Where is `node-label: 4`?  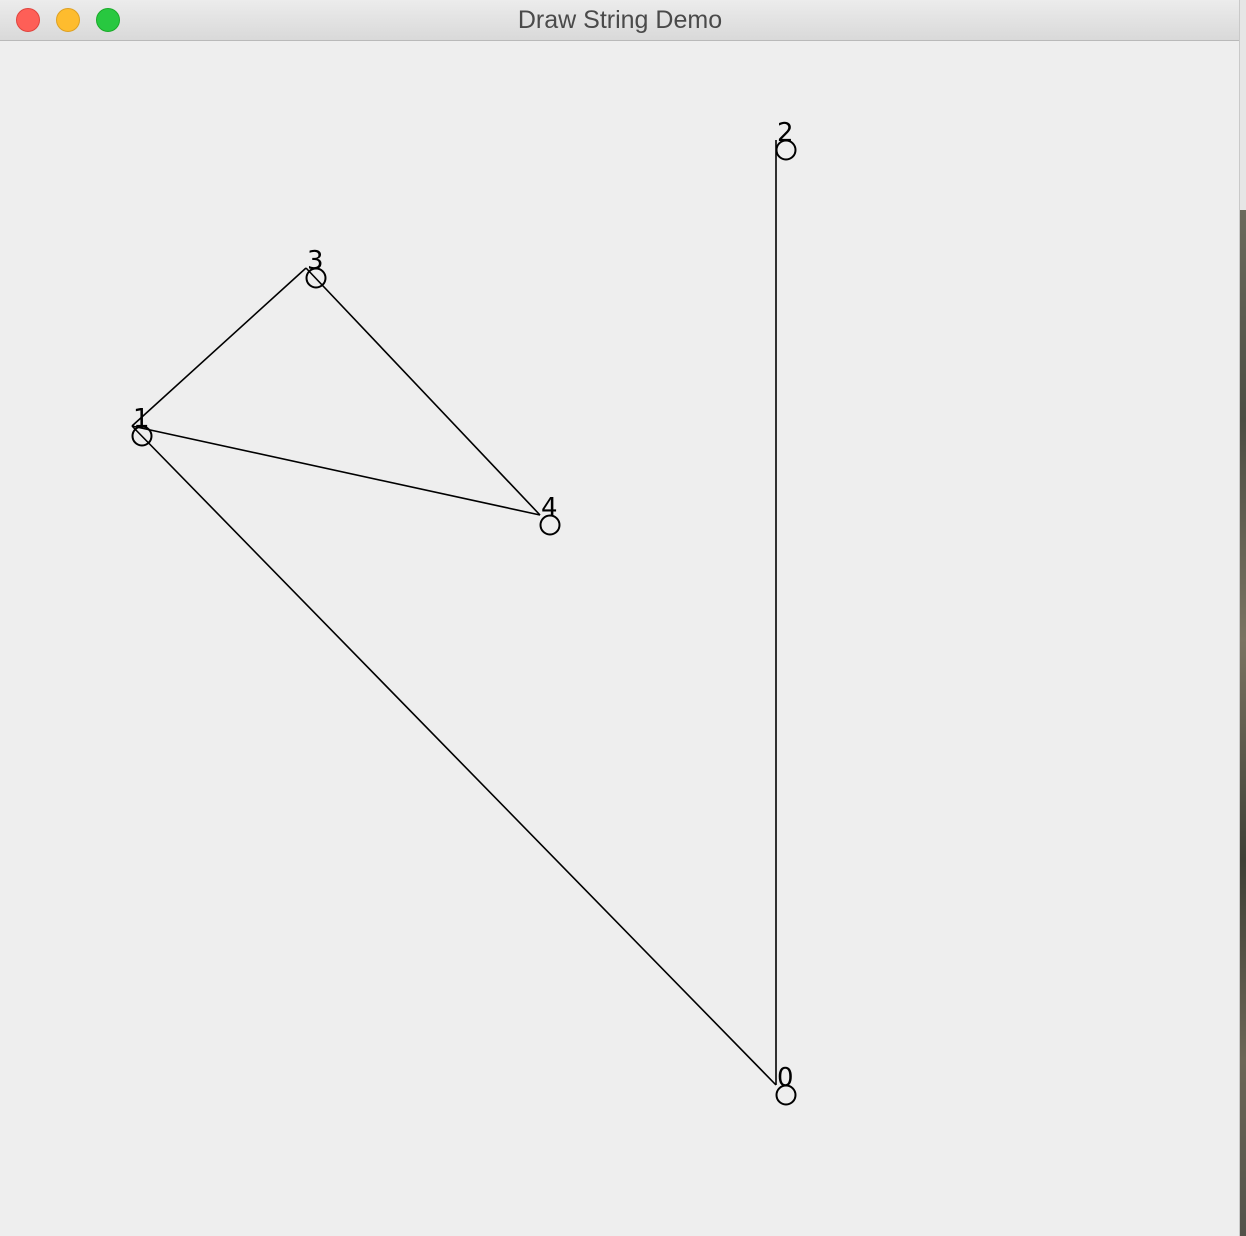
node-label: 4 is located at coordinates (549, 508).